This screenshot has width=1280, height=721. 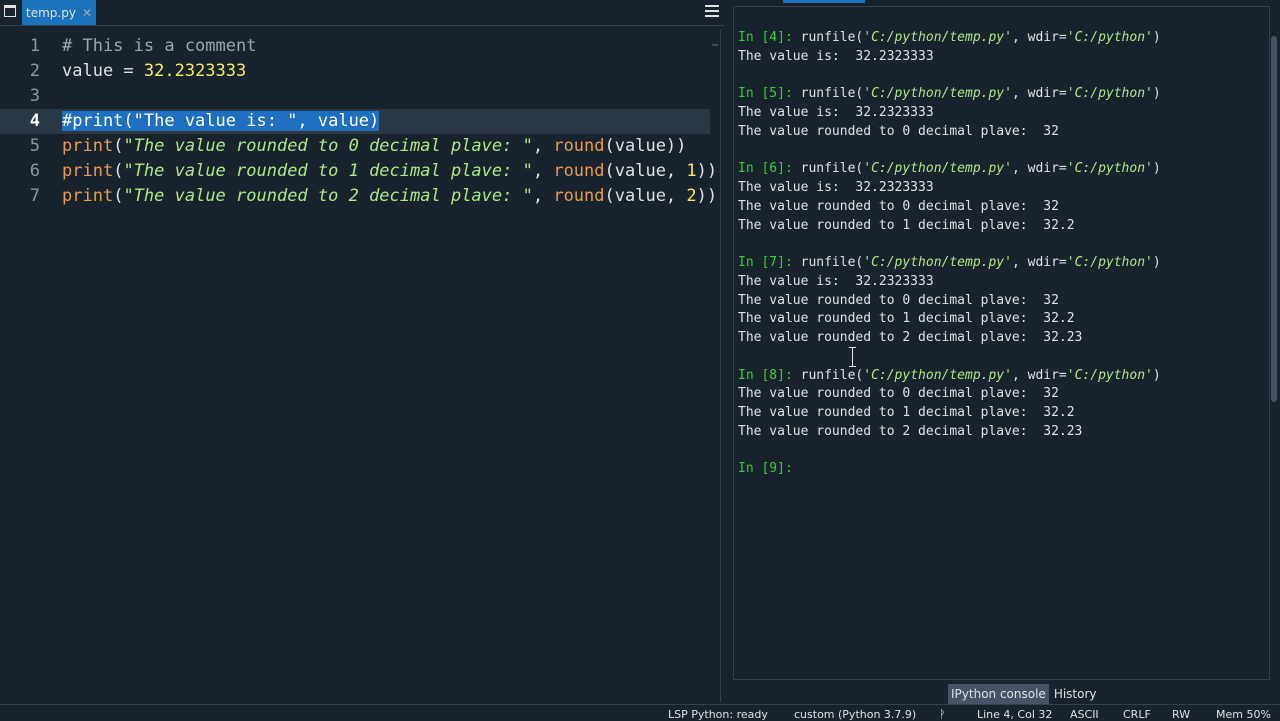 What do you see at coordinates (328, 196) in the screenshot?
I see `code-token: "The value rounded to 2 decimal plave: "` at bounding box center [328, 196].